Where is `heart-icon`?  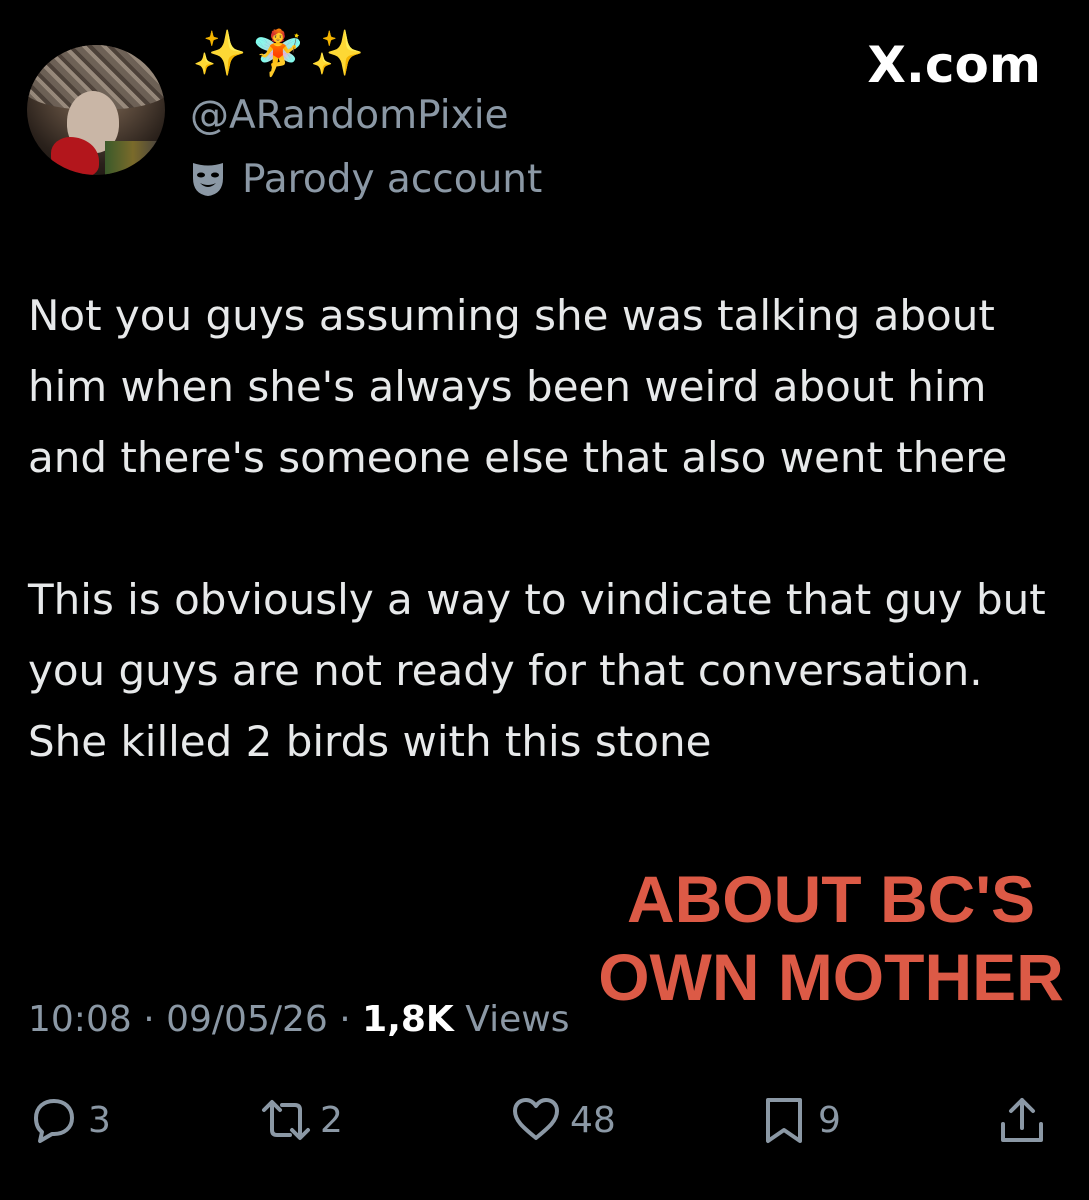
heart-icon is located at coordinates (536, 1119).